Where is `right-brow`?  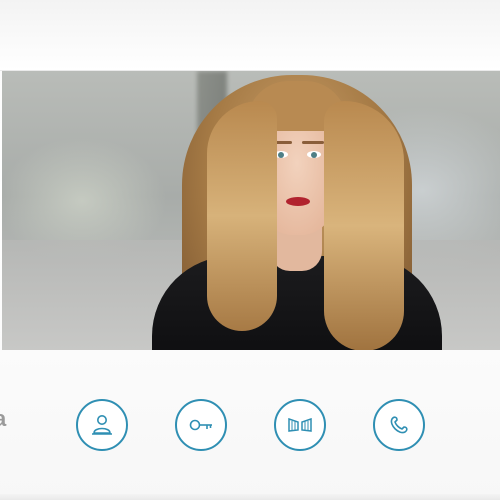
right-brow is located at coordinates (313, 142).